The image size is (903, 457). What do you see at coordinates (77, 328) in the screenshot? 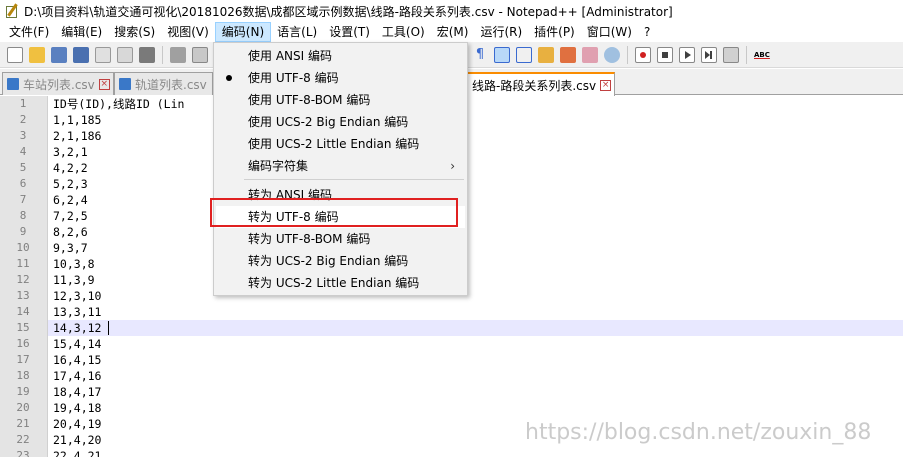
I see `code-line: 14,3,12` at bounding box center [77, 328].